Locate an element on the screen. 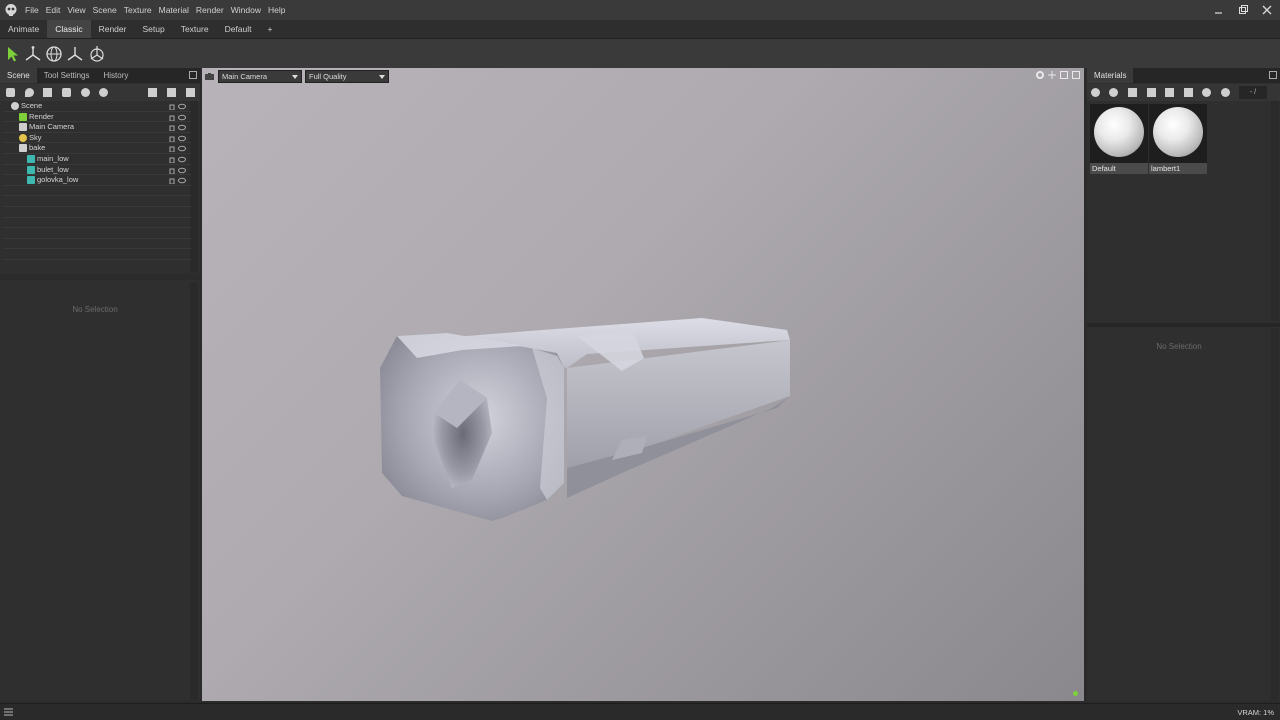 This screenshot has height=720, width=1280. room-tab-classic: Classic is located at coordinates (69, 29).